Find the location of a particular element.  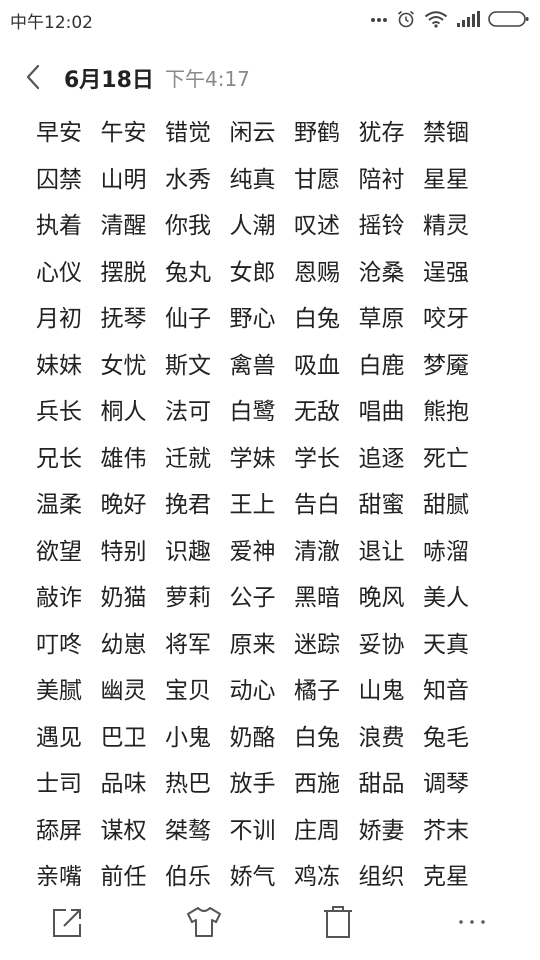

note-word: 告白 is located at coordinates (317, 505).